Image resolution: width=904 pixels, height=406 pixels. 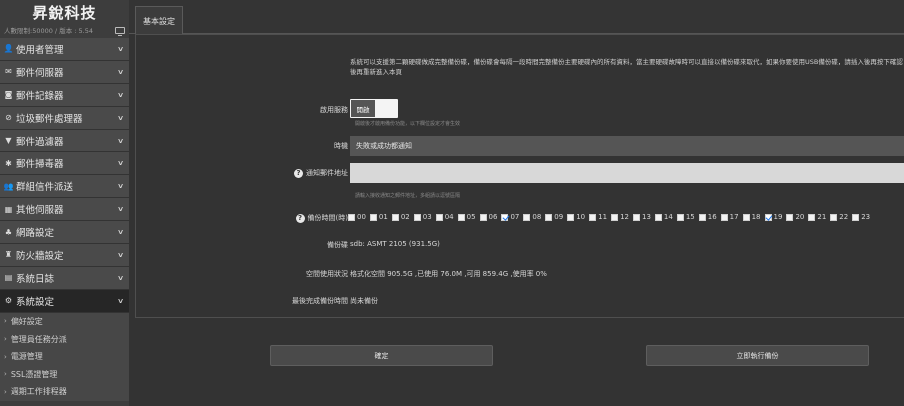 I want to click on hour-option: 17, so click(x=729, y=217).